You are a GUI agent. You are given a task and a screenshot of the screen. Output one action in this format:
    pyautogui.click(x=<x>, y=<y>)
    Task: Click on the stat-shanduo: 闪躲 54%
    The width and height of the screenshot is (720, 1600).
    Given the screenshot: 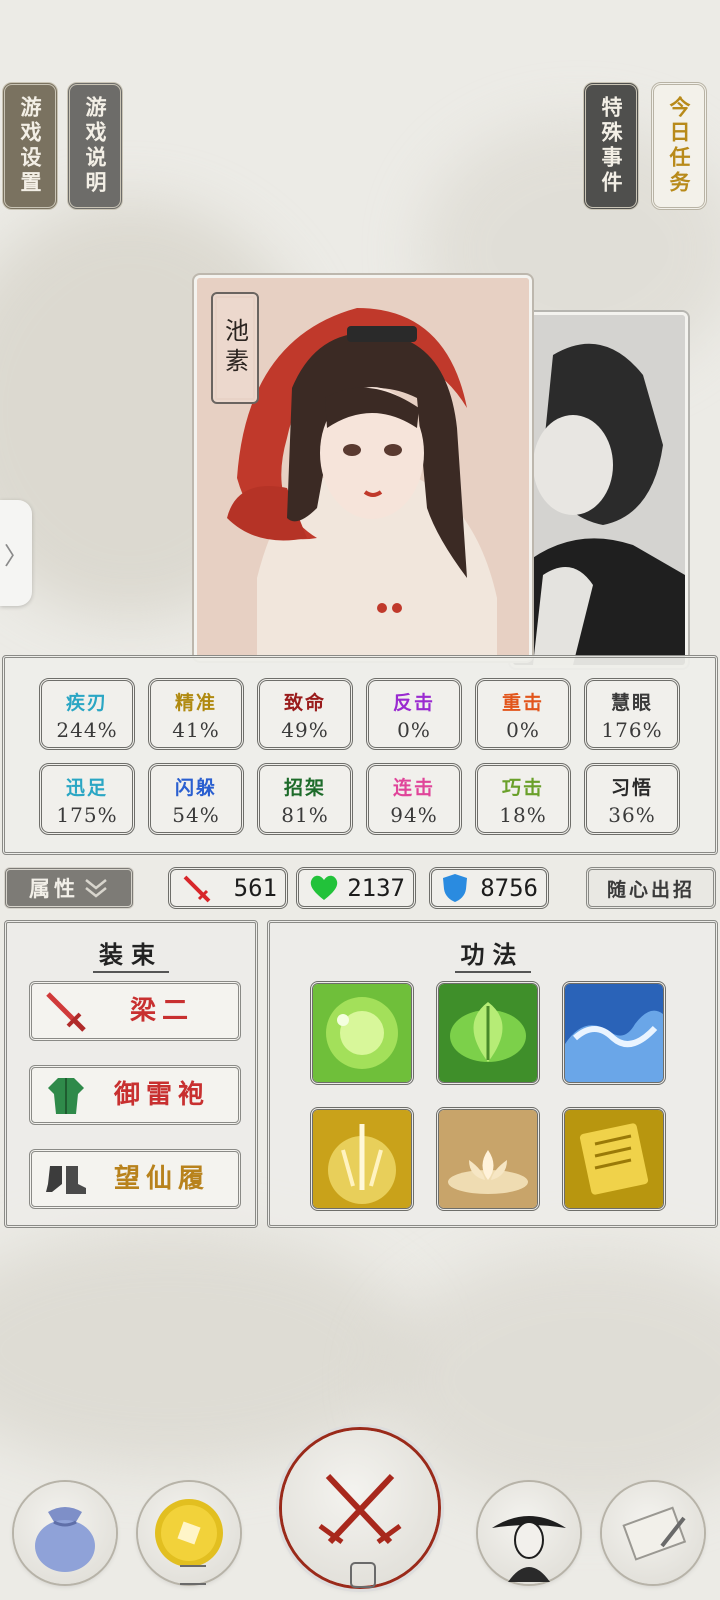 What is the action you would take?
    pyautogui.click(x=196, y=799)
    